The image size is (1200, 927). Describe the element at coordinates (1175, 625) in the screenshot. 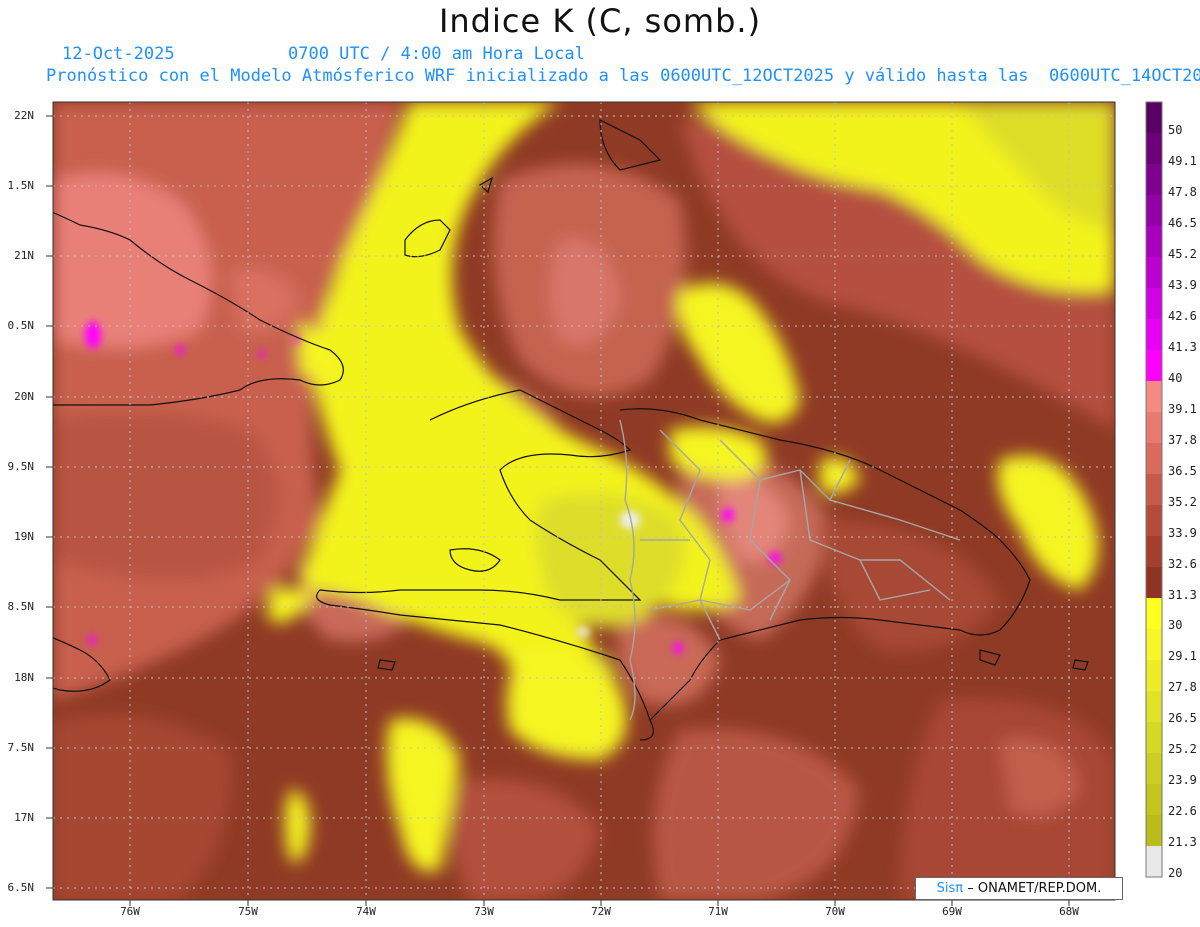

I see `colorbar-label: 30` at that location.